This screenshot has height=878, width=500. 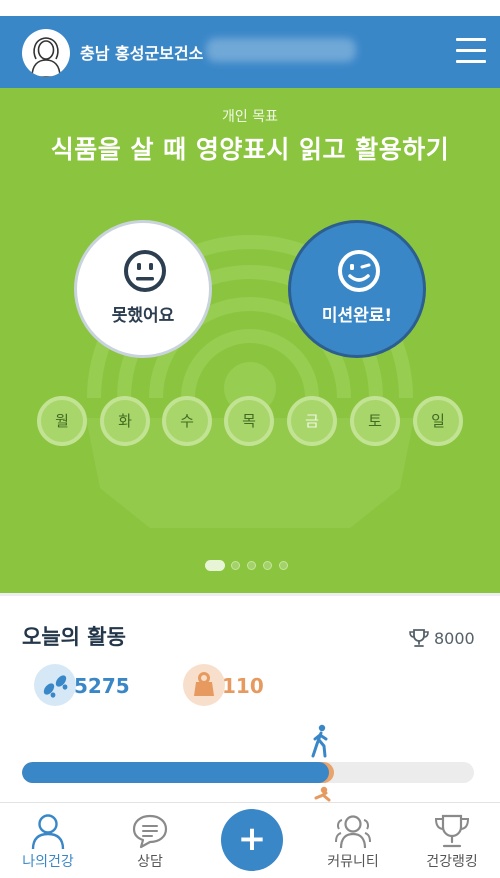 I want to click on chat-bubble-icon, so click(x=150, y=831).